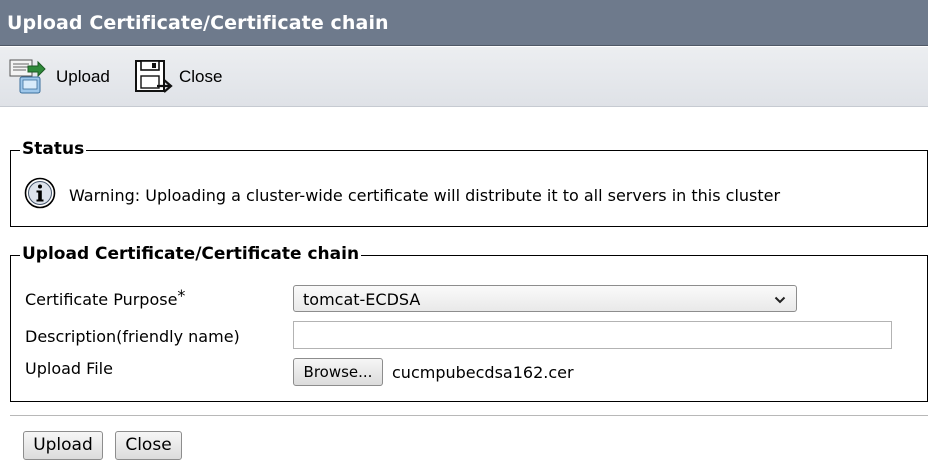  Describe the element at coordinates (83, 76) in the screenshot. I see `toolbar-upload-label: Upload` at that location.